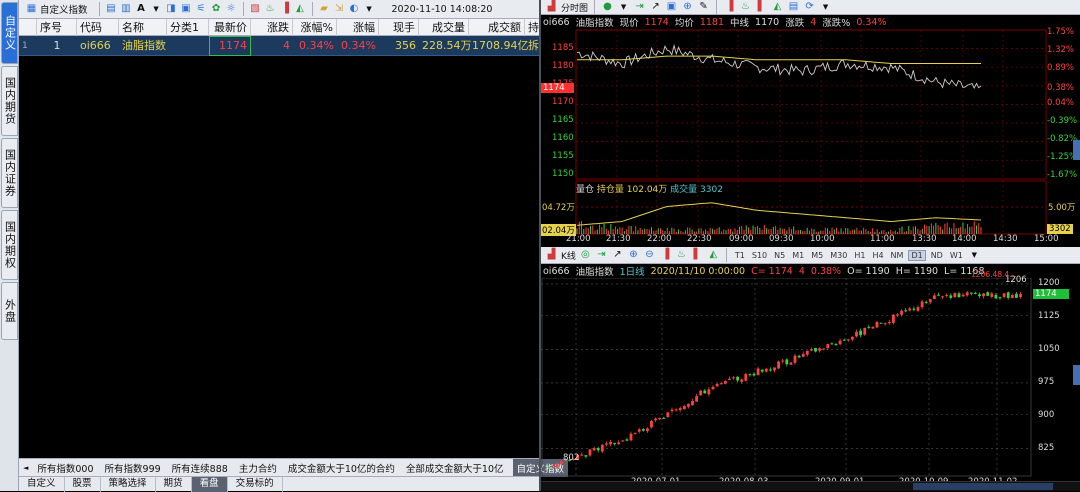 Image resolution: width=1080 pixels, height=492 pixels. Describe the element at coordinates (9, 311) in the screenshot. I see `side-tab-overseas: 外盘` at that location.